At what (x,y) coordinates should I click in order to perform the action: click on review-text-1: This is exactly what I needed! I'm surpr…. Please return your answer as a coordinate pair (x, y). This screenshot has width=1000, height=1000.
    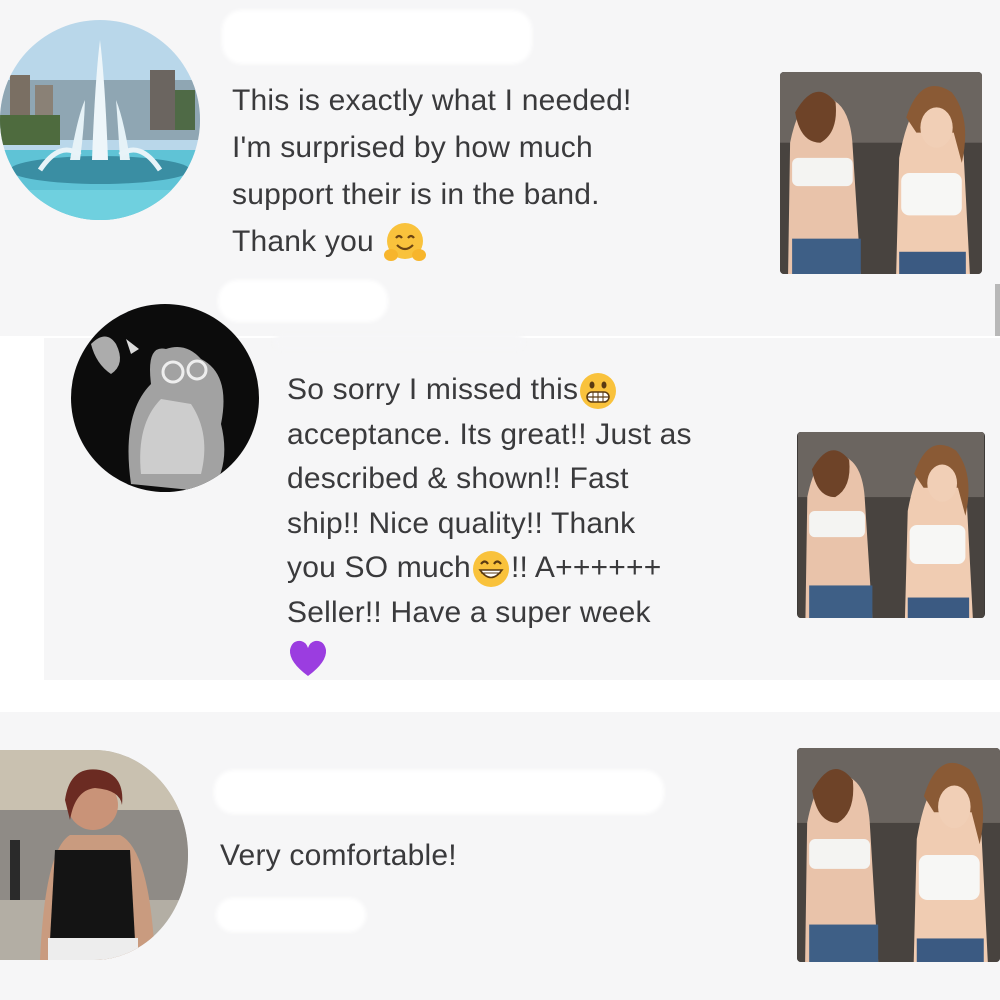
    Looking at the image, I should click on (432, 171).